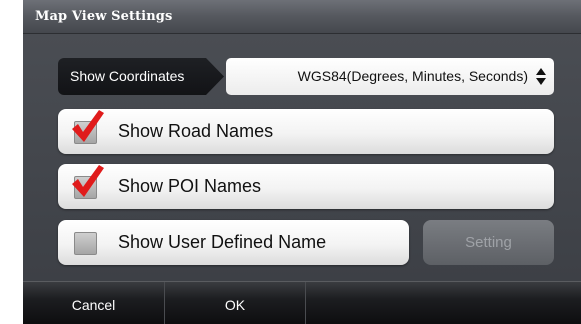 This screenshot has height=324, width=581. I want to click on road-names-label: Show Road Names, so click(196, 131).